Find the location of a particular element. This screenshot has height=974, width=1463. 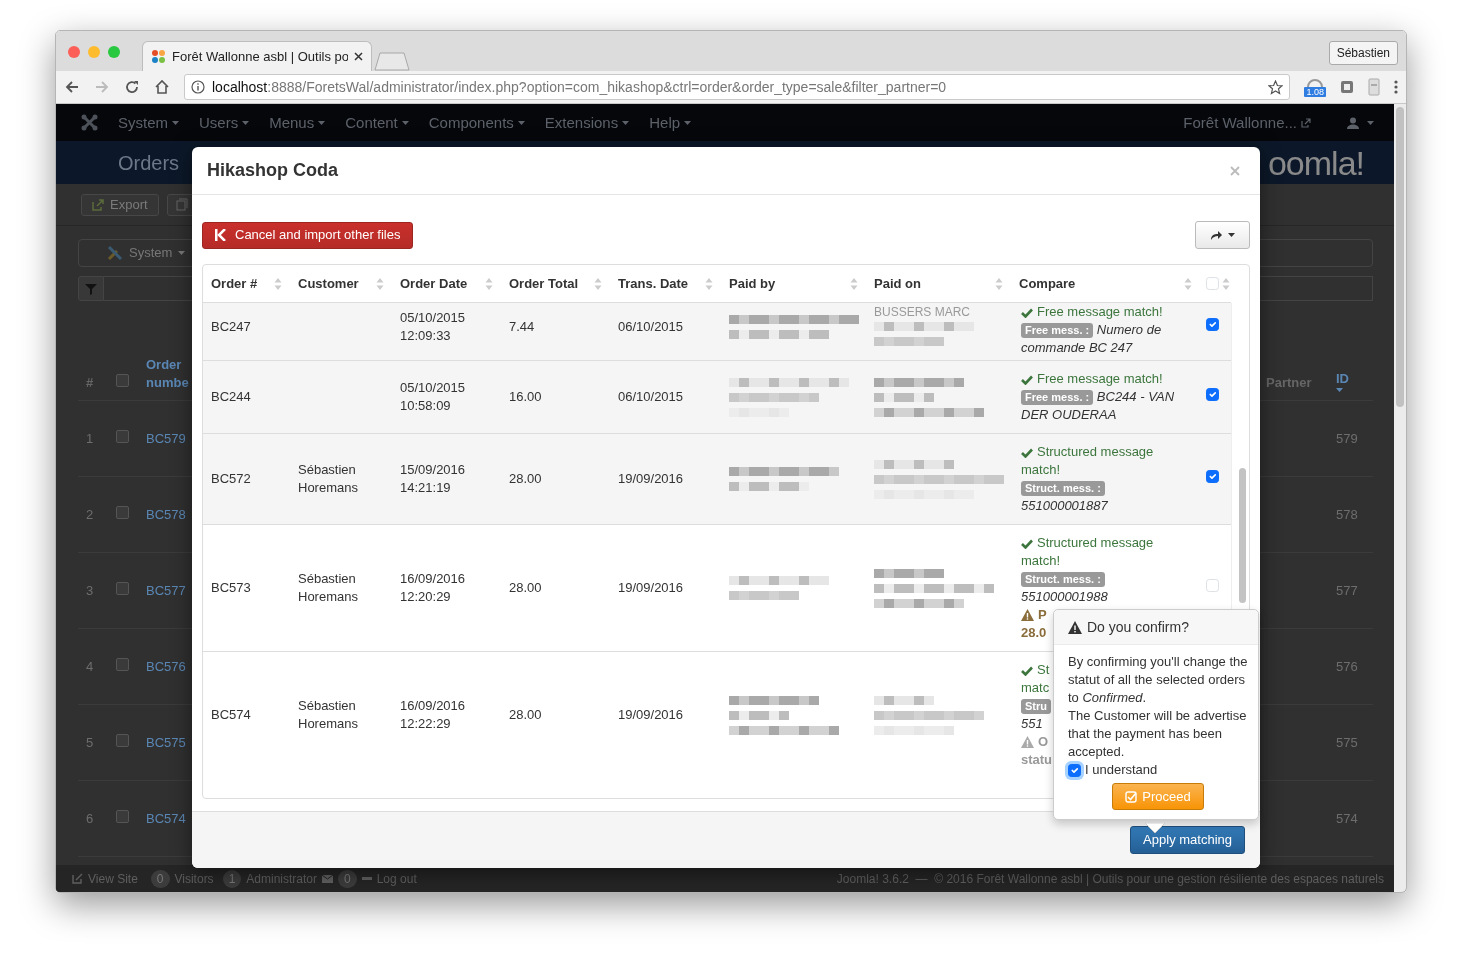

order-link: BC574 is located at coordinates (166, 818).